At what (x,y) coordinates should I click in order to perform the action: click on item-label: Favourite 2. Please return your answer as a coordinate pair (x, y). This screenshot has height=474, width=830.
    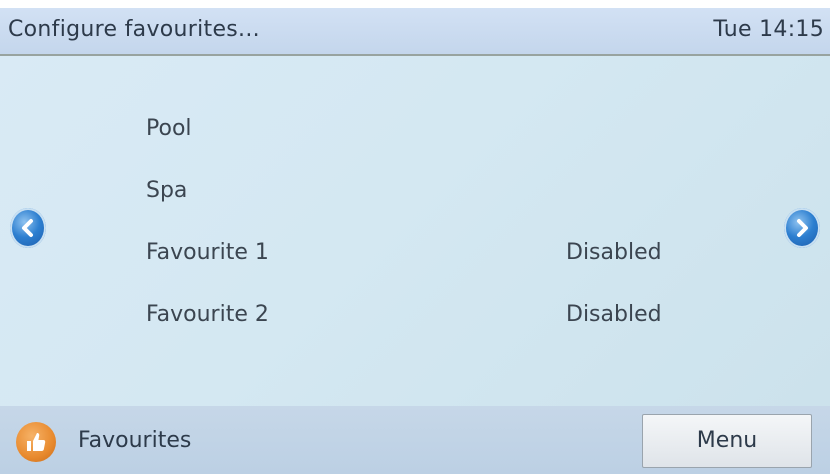
    Looking at the image, I should click on (207, 314).